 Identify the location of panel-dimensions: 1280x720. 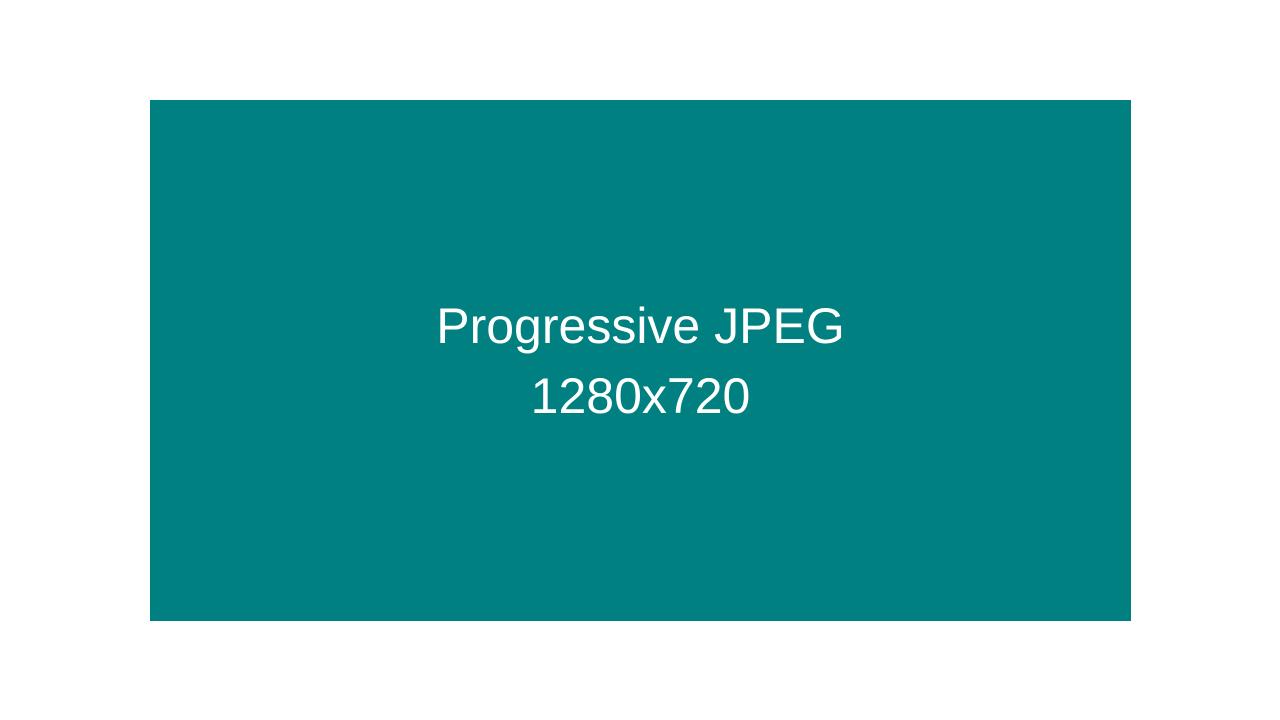
(640, 395).